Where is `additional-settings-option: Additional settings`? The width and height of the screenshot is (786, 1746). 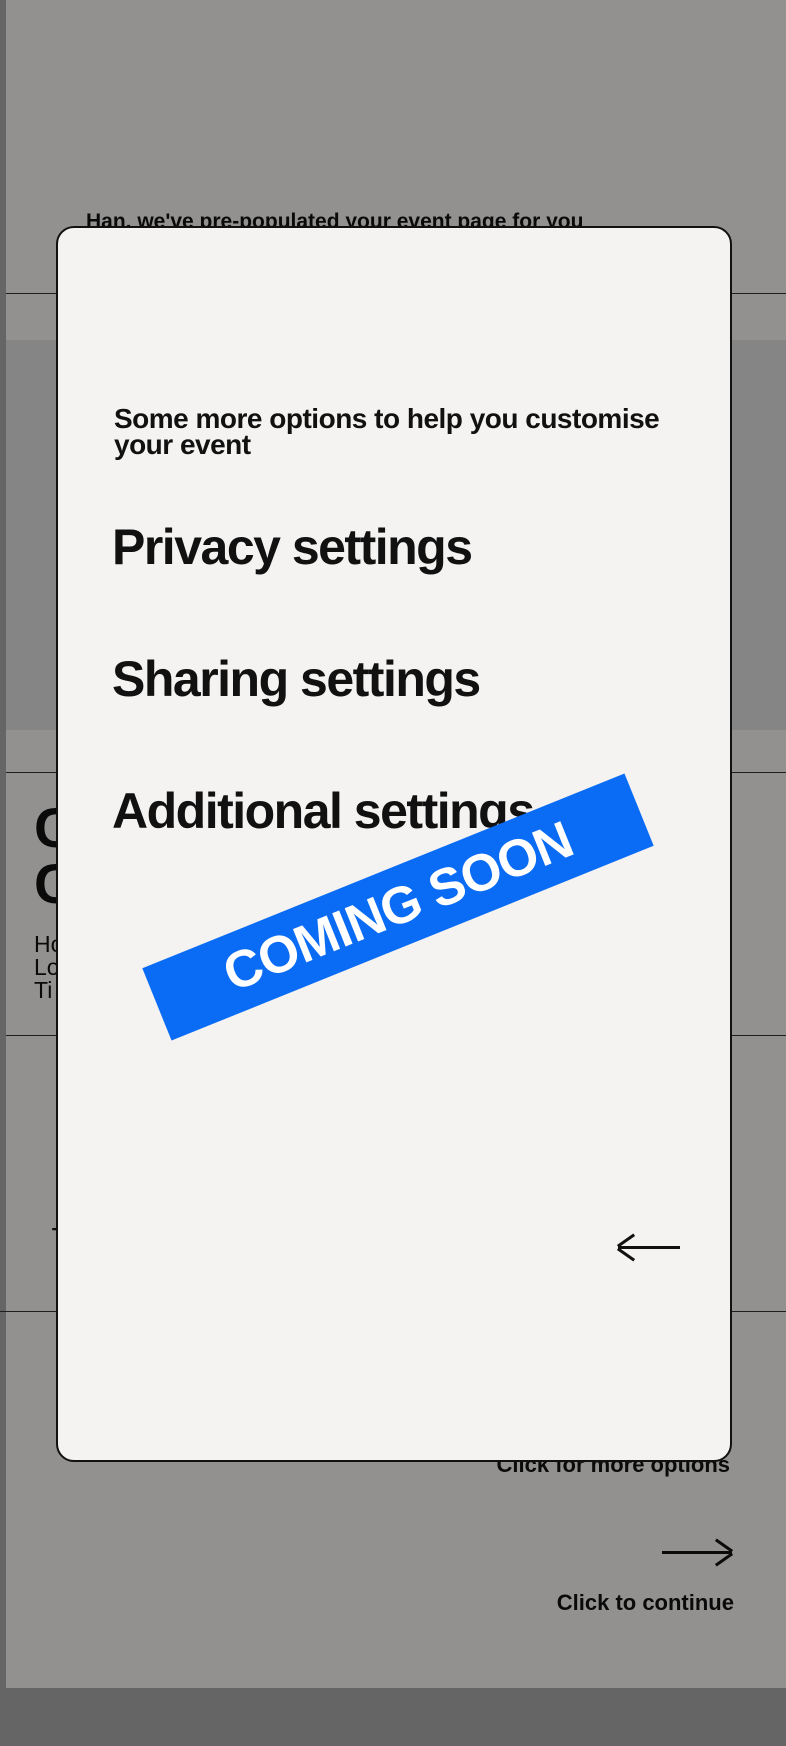
additional-settings-option: Additional settings is located at coordinates (323, 811).